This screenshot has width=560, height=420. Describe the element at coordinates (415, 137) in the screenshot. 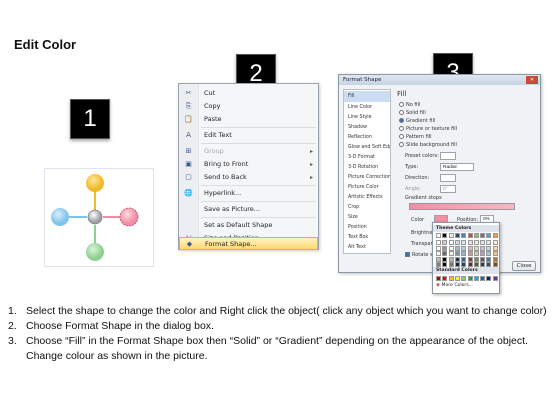

I see `fill-option-pattern: Pattern fill` at that location.